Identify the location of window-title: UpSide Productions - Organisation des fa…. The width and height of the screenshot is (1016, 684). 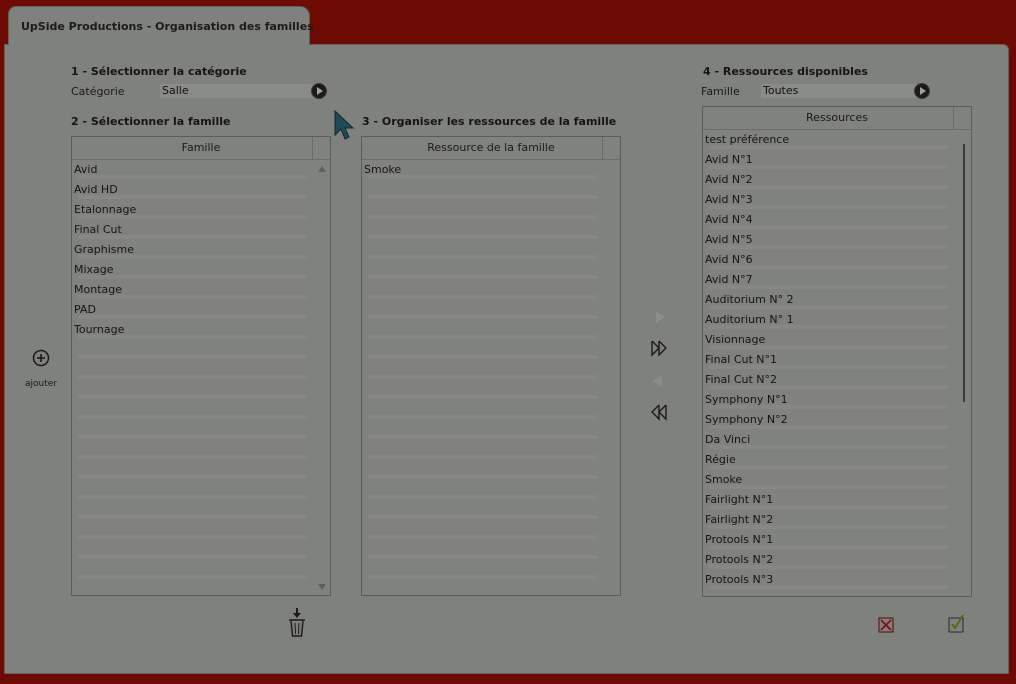
(167, 26).